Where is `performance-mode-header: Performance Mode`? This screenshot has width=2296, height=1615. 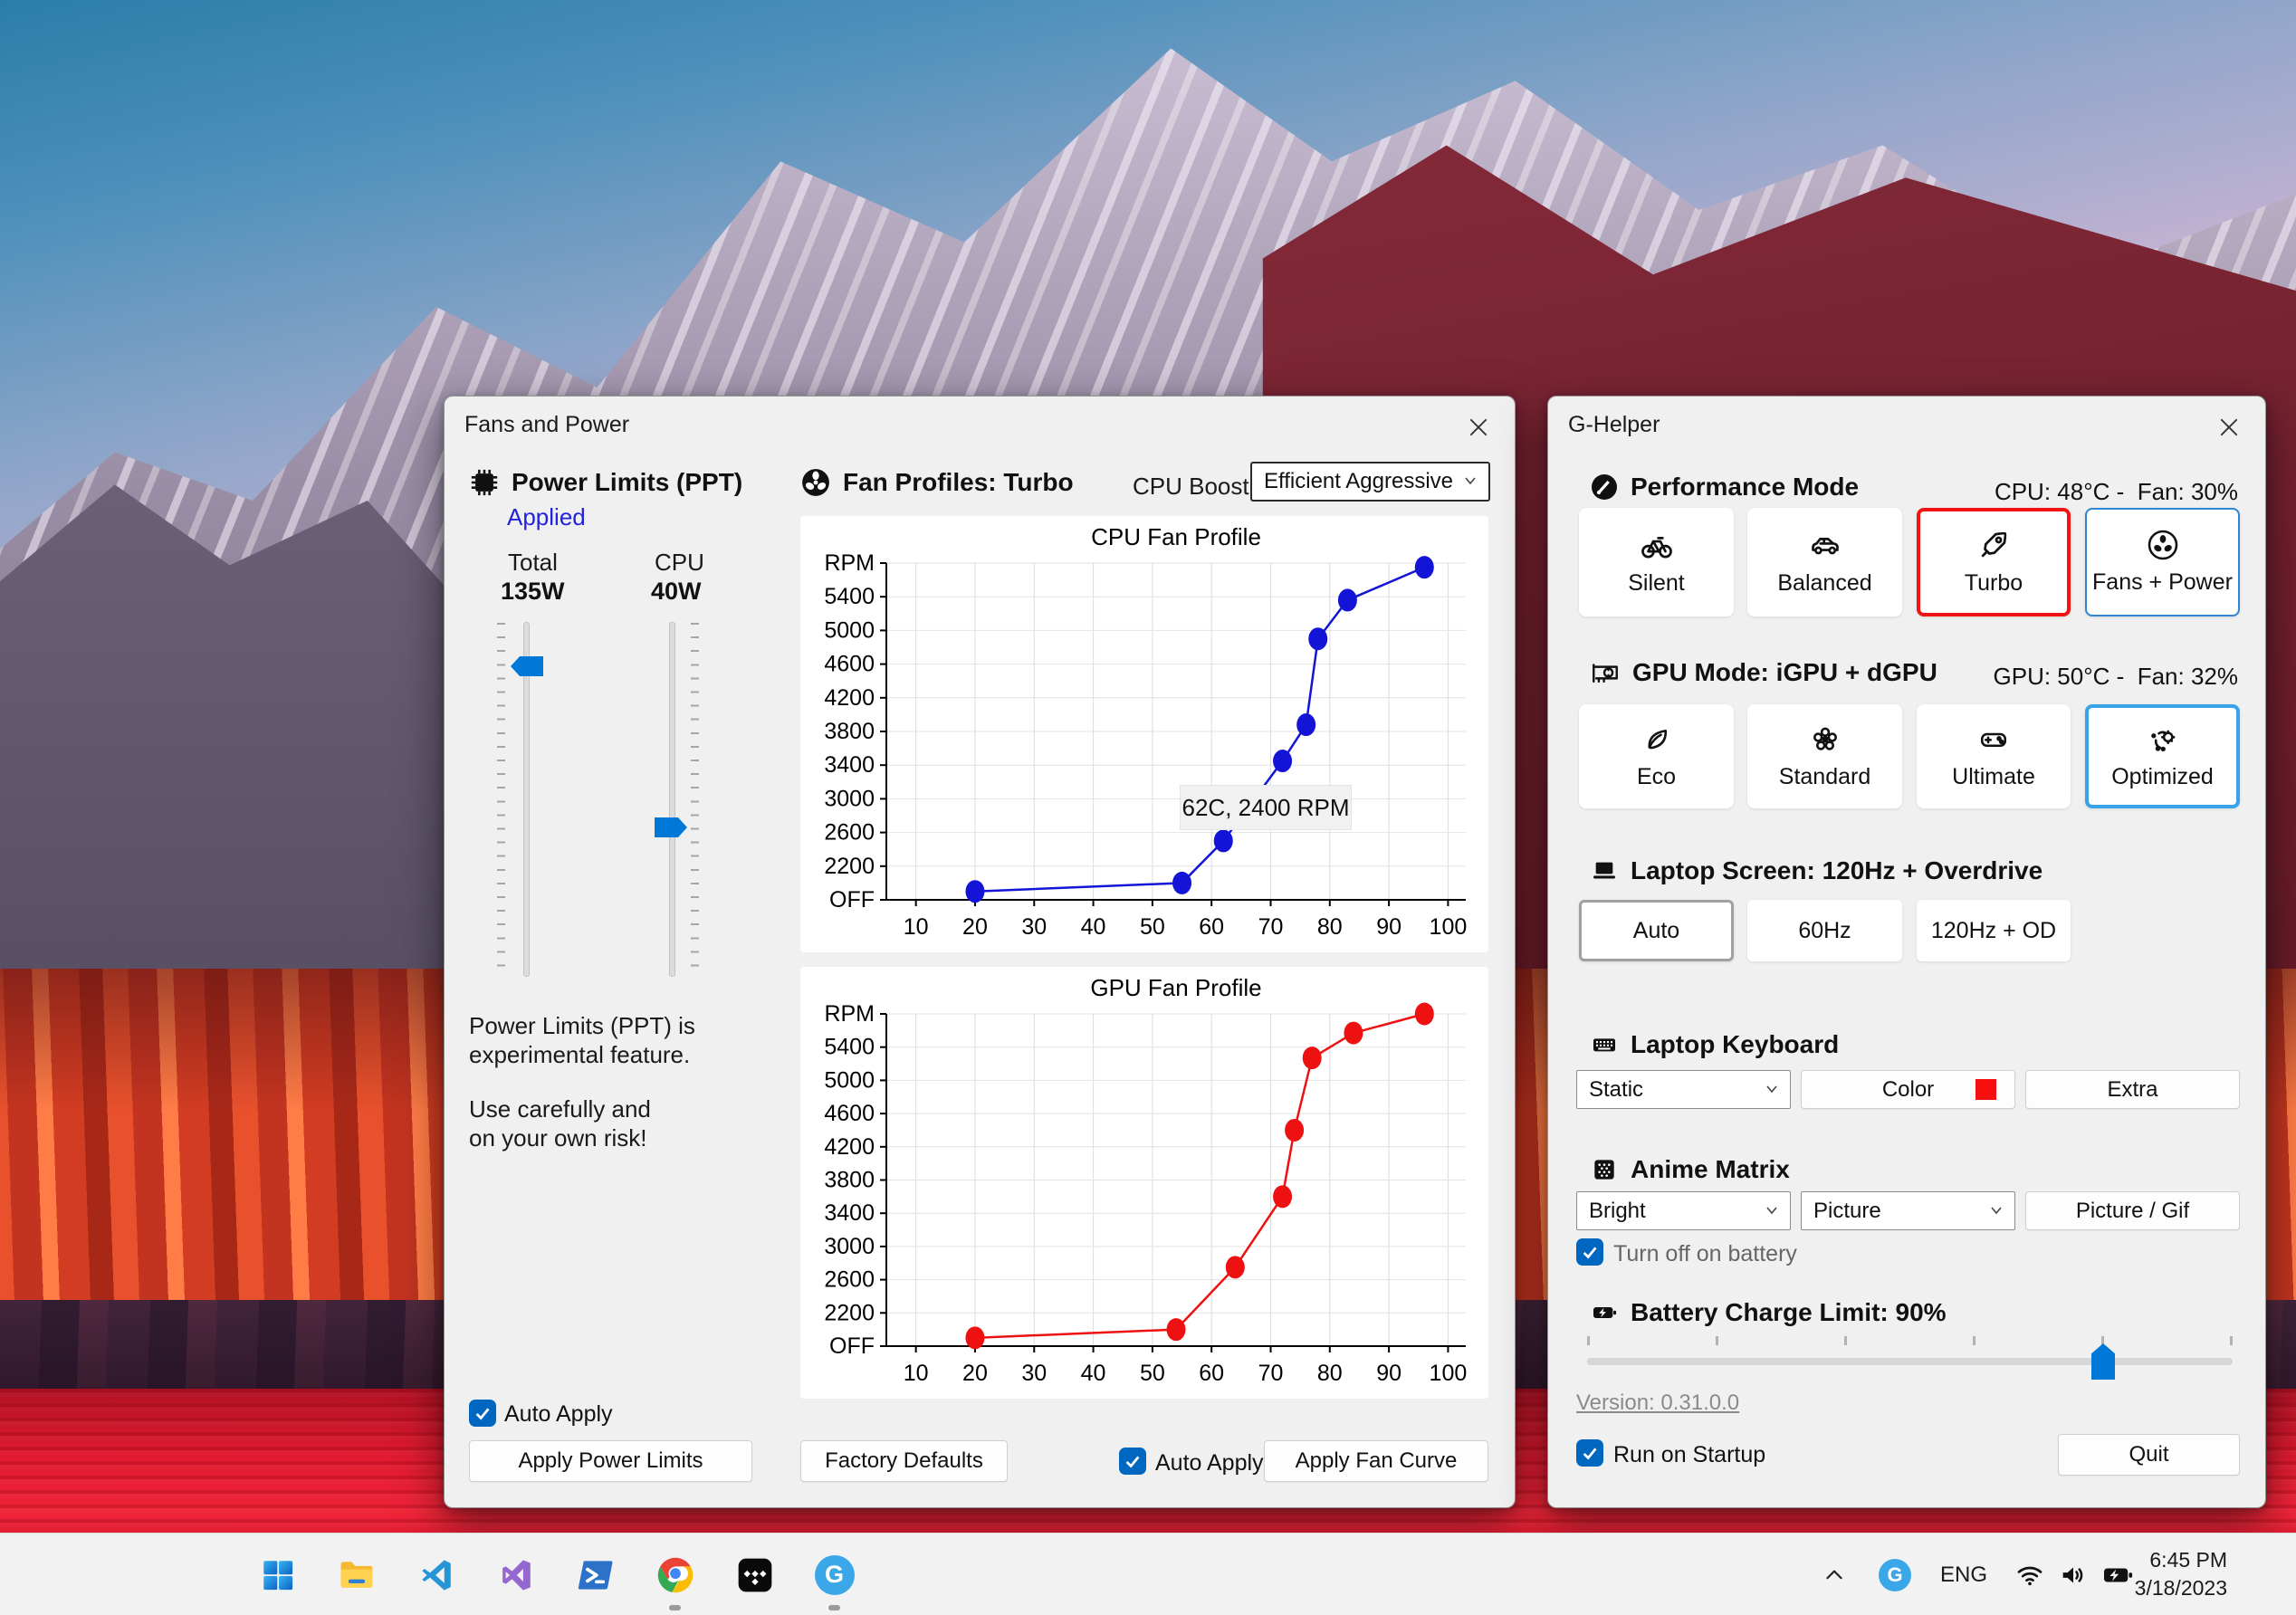
performance-mode-header: Performance Mode is located at coordinates (1724, 487).